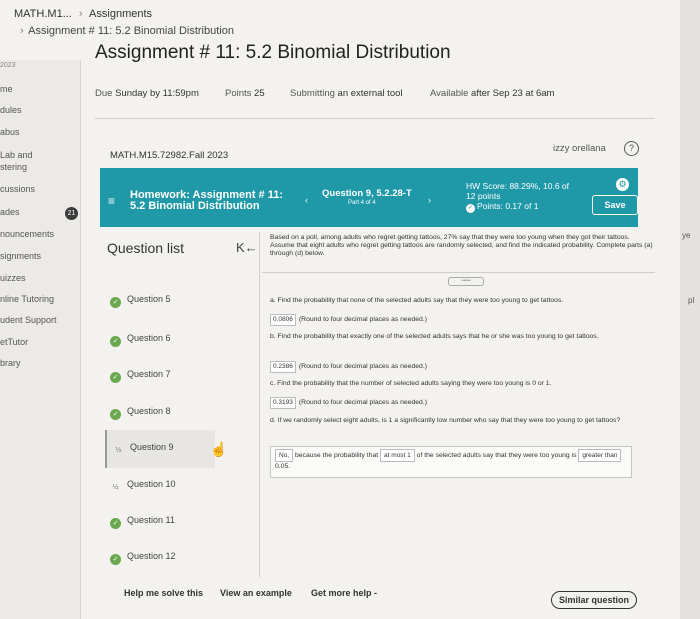 Image resolution: width=700 pixels, height=619 pixels. I want to click on breadcrumb-assignments: Assignments, so click(120, 14).